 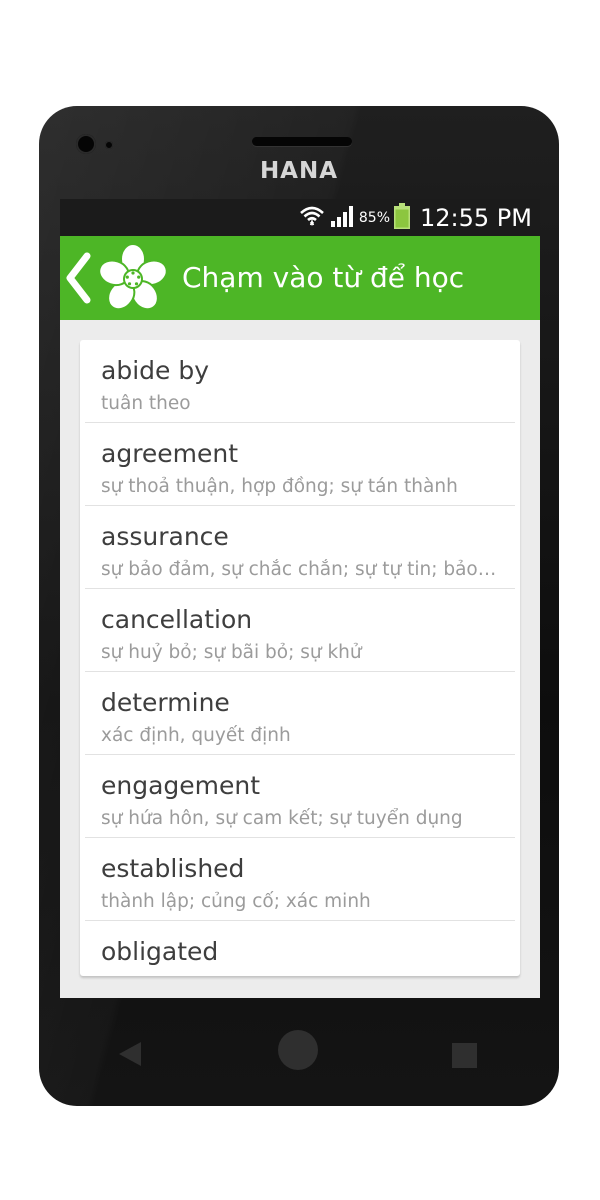 I want to click on nav-back-icon, so click(x=130, y=1054).